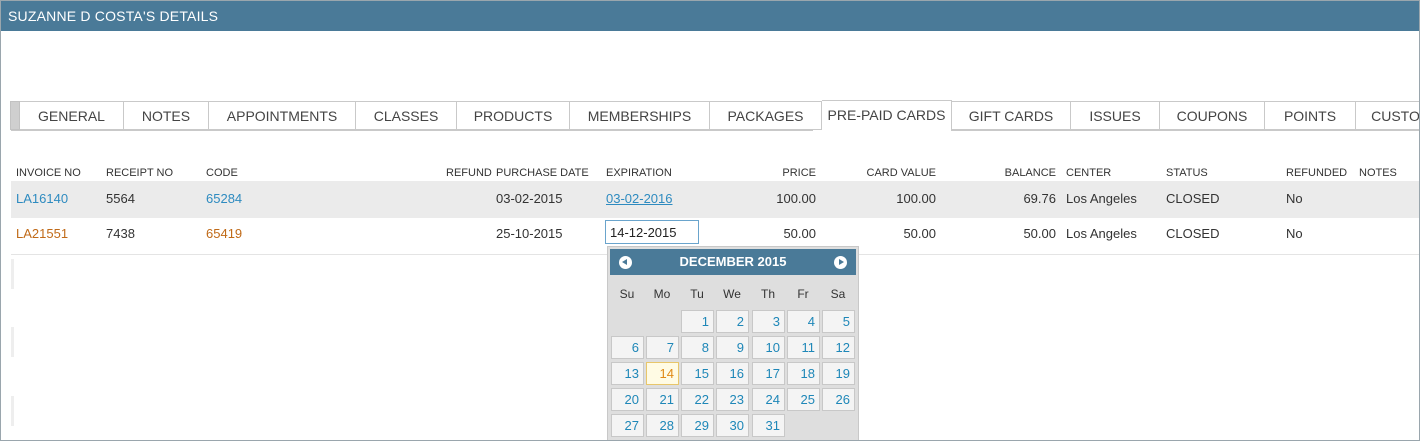 The image size is (1420, 441). I want to click on calendar-day: 20, so click(627, 399).